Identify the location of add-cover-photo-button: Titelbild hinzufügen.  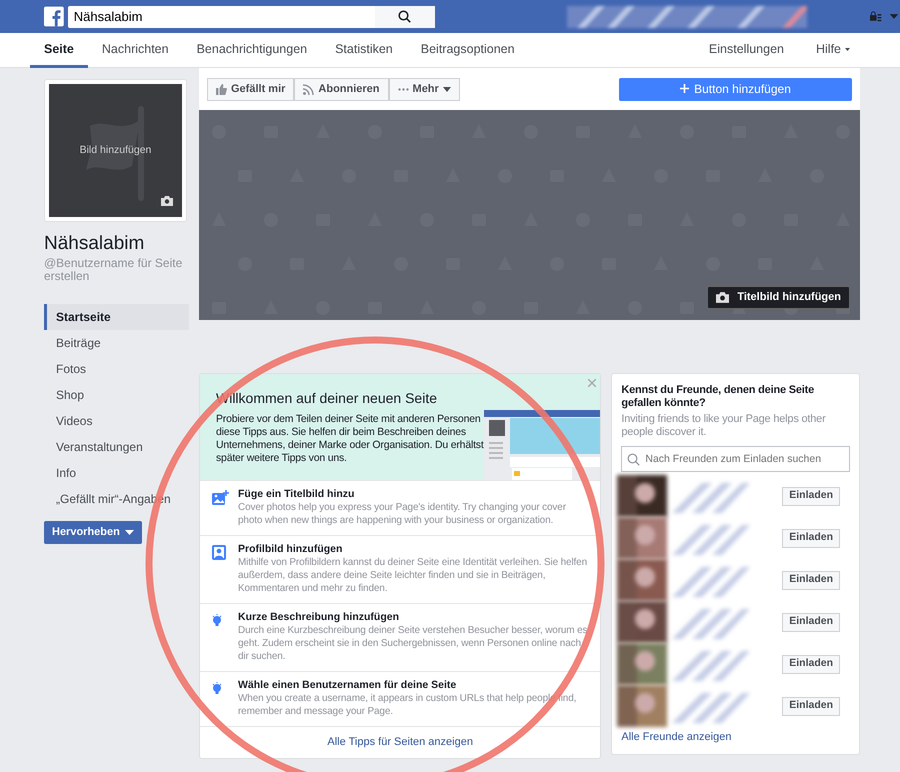
(778, 297).